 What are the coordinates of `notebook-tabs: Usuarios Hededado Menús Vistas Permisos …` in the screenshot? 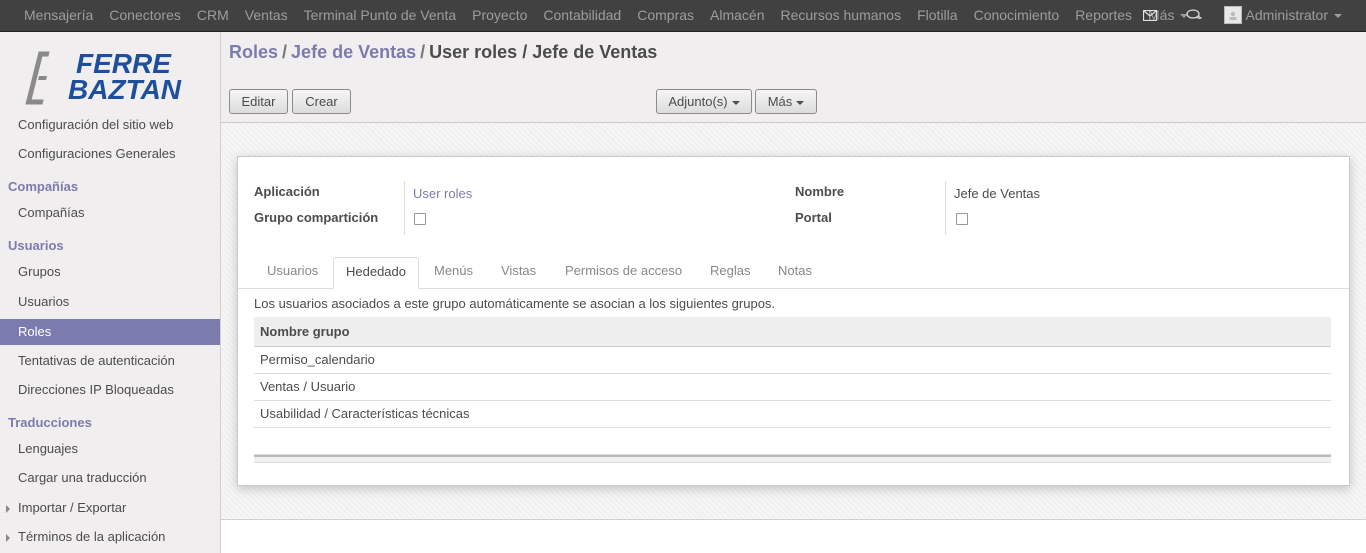 It's located at (793, 273).